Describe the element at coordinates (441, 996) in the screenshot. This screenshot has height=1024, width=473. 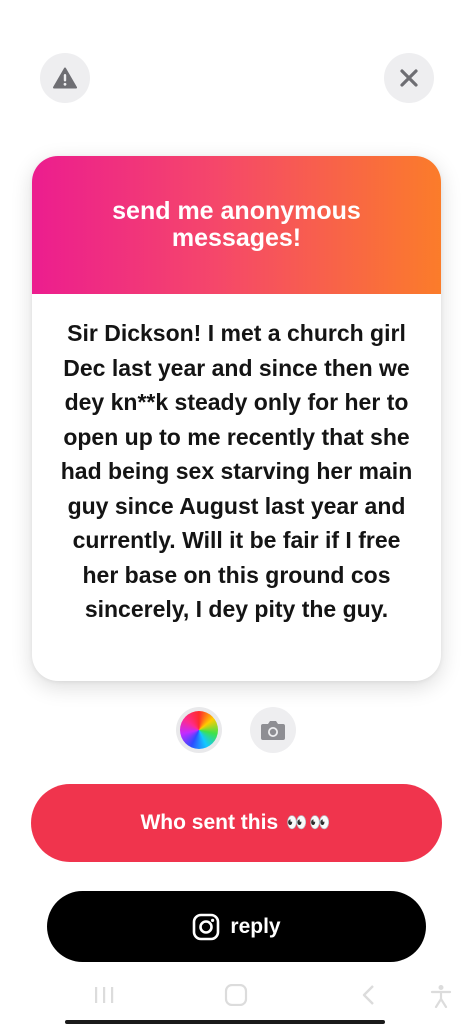
I see `accessibility-icon` at that location.